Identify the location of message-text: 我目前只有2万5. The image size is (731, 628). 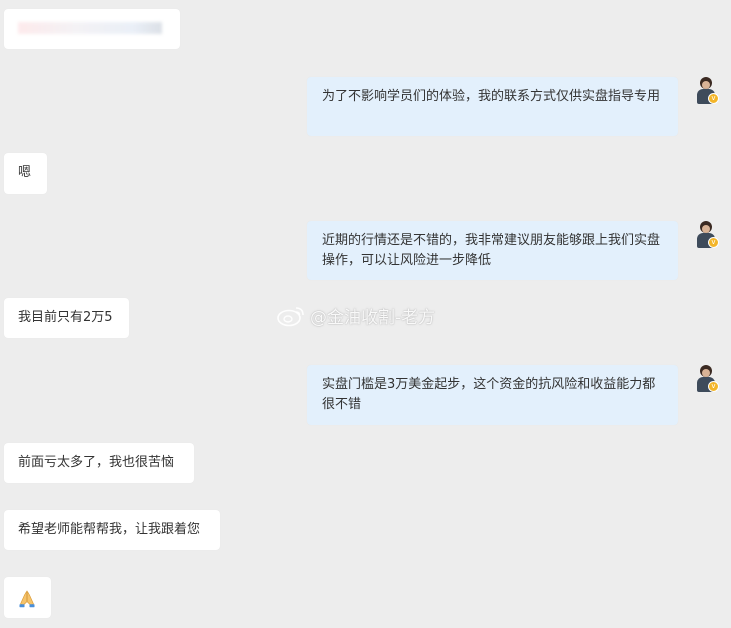
(65, 317).